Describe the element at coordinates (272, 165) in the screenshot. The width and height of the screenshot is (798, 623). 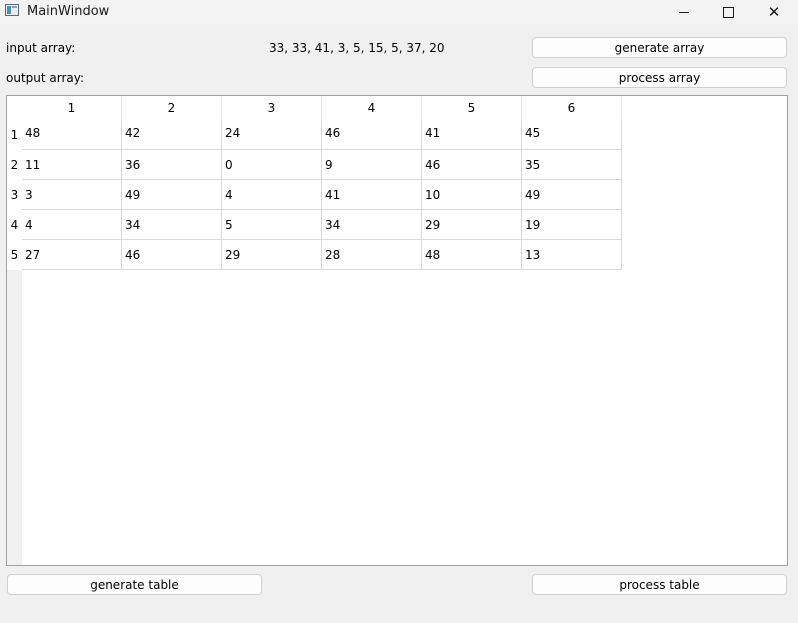
I see `table-cell: 0` at that location.